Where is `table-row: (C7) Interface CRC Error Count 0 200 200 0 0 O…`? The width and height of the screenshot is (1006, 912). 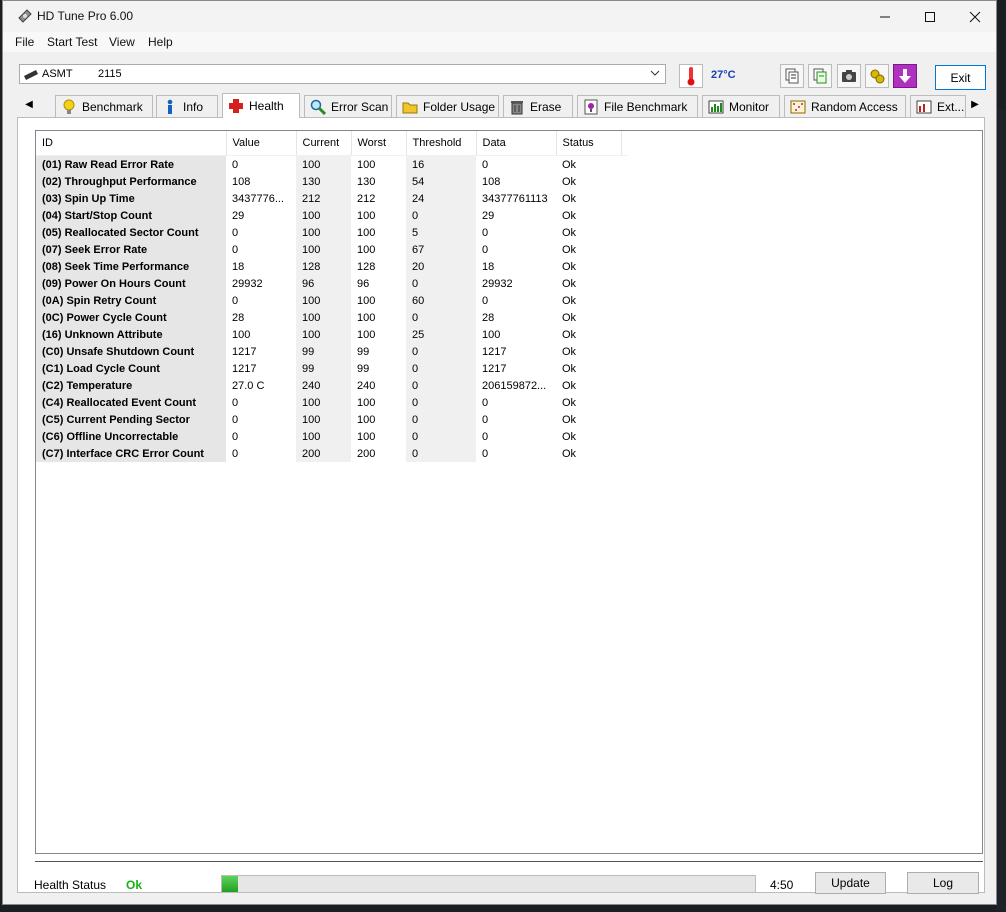
table-row: (C7) Interface CRC Error Count 0 200 200 0 0 O… is located at coordinates (332, 453).